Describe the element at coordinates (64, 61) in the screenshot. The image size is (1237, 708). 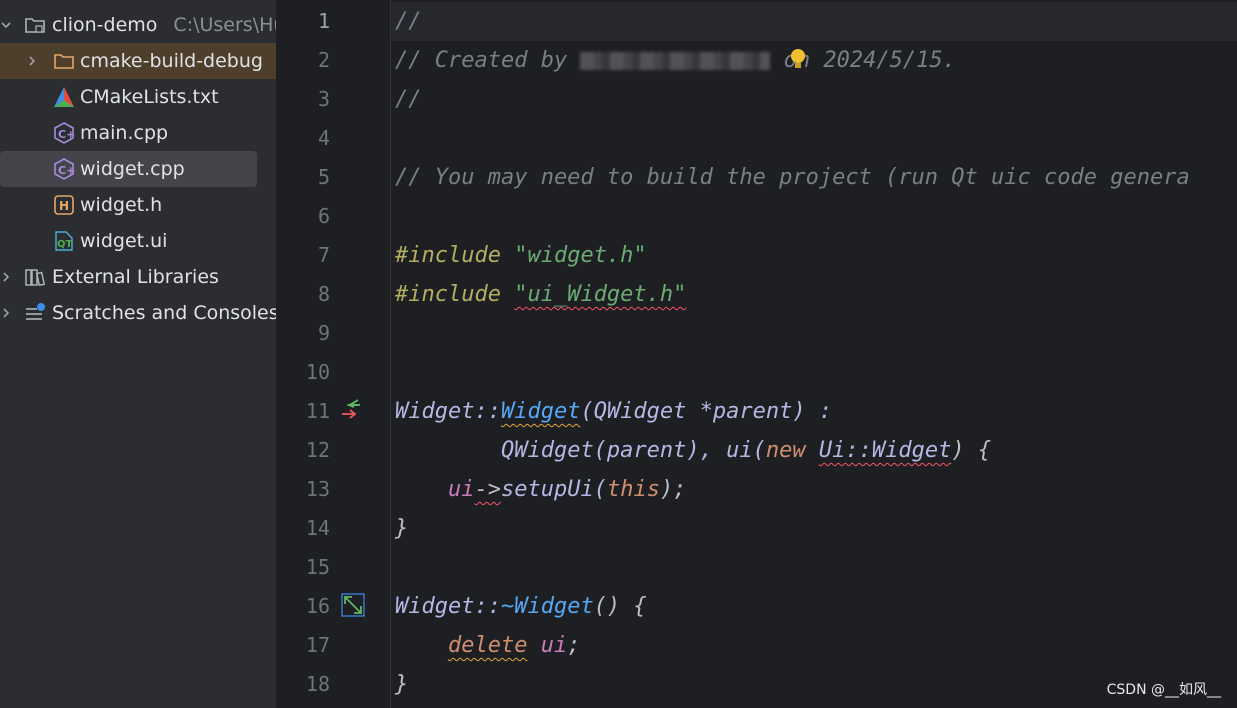
I see `folder-icon` at that location.